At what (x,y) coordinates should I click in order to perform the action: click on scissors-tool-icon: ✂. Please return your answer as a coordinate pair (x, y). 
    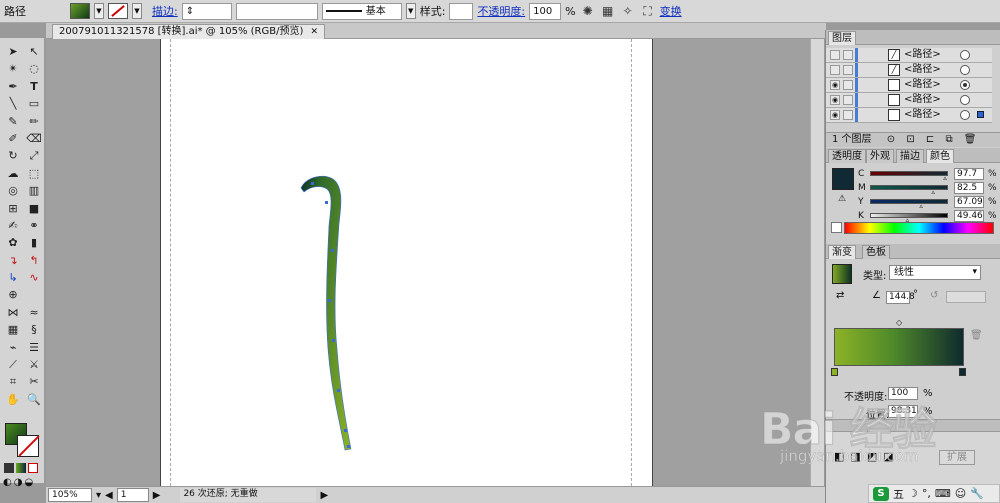
    Looking at the image, I should click on (34, 382).